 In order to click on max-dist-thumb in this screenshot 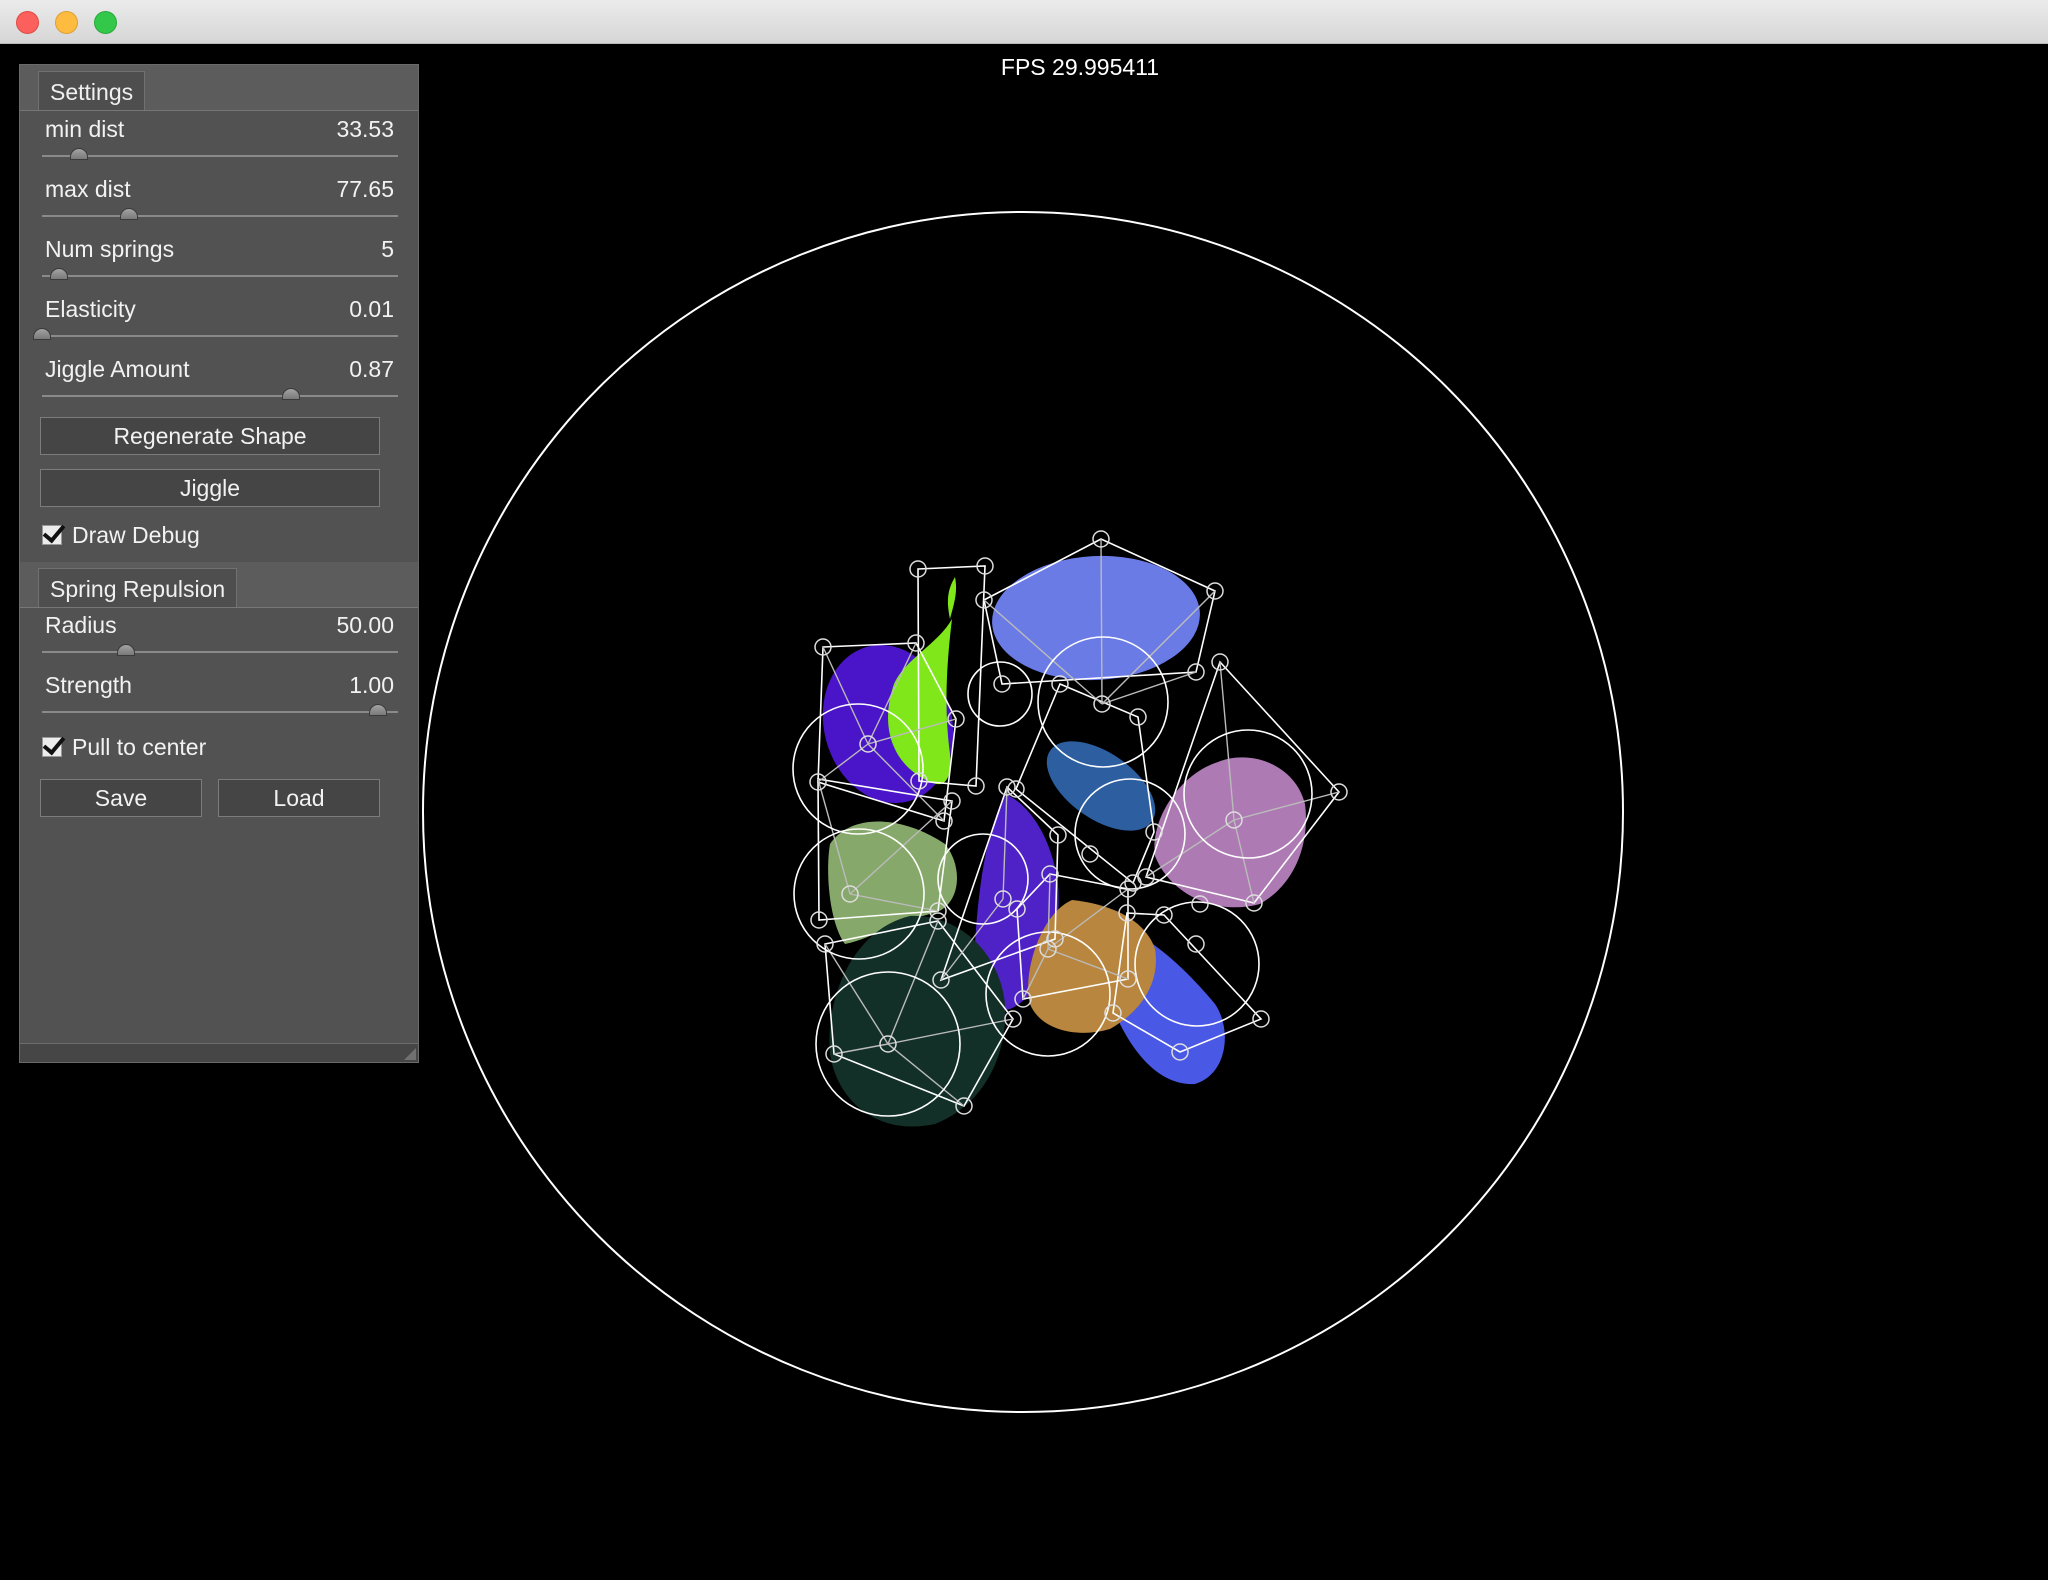, I will do `click(129, 214)`.